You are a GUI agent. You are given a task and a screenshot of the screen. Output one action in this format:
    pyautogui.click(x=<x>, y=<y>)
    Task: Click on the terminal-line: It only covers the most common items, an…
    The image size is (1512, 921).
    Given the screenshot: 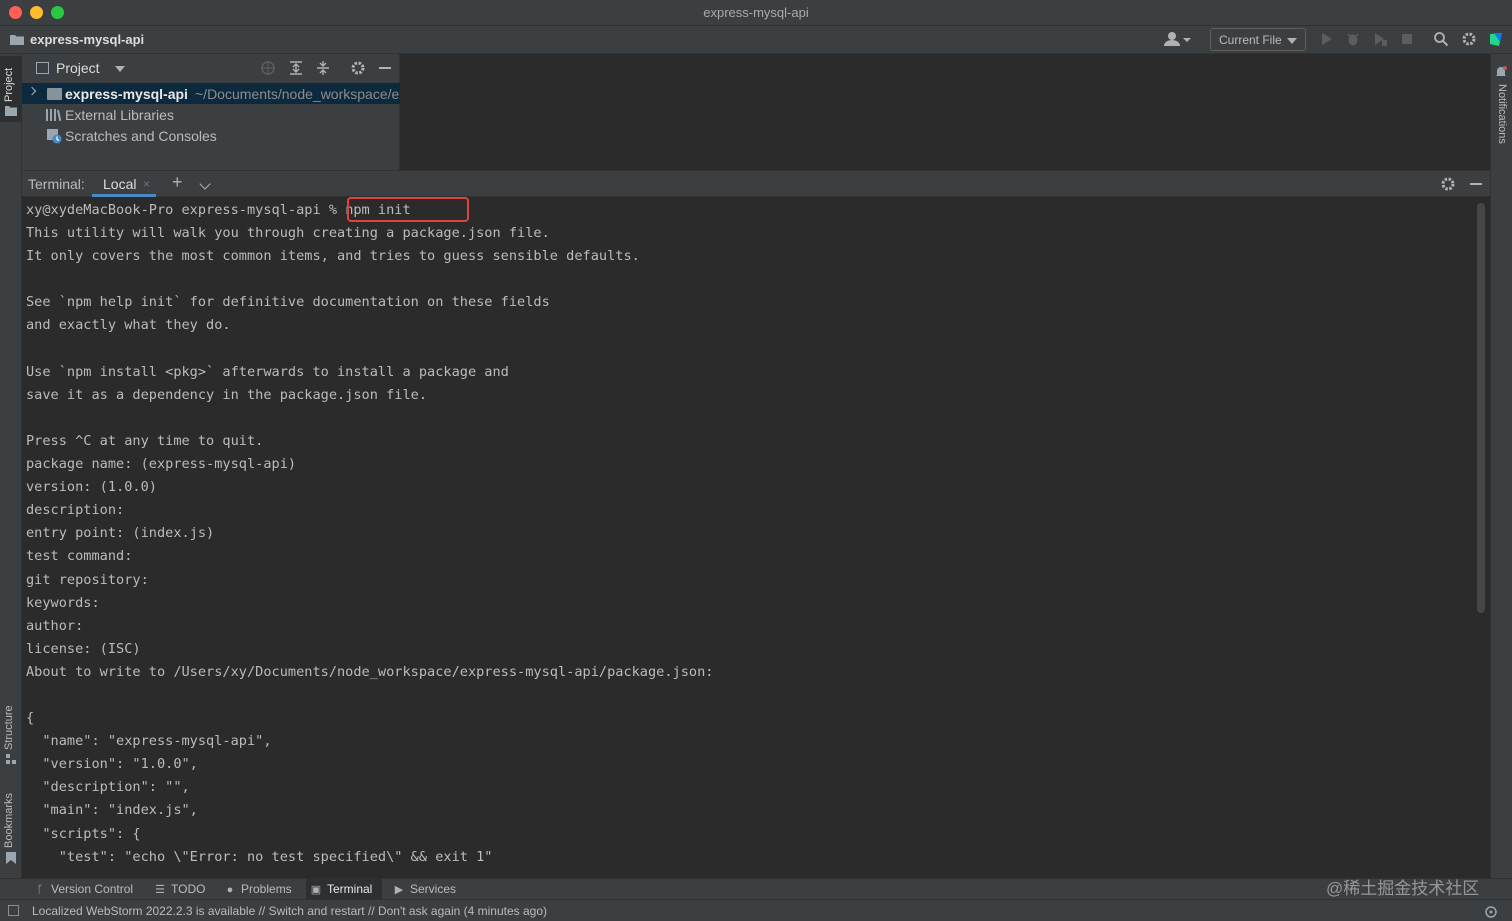 What is the action you would take?
    pyautogui.click(x=333, y=256)
    